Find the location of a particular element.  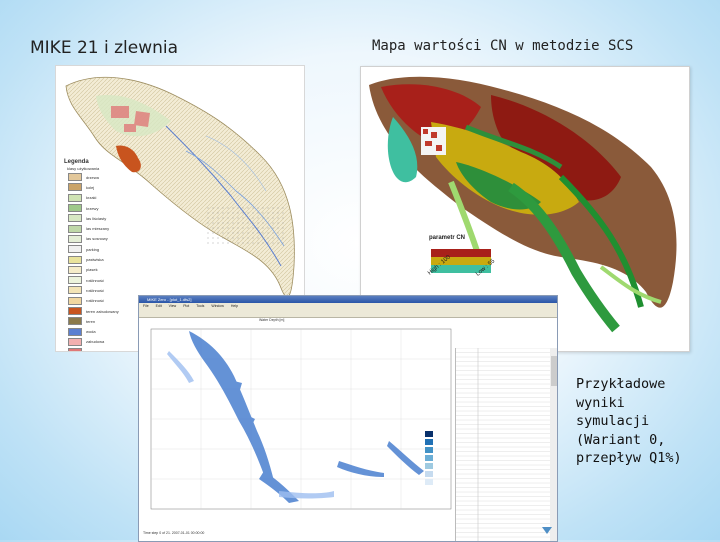

legend-subtitle: klasy użytkowania is located at coordinates (83, 168).